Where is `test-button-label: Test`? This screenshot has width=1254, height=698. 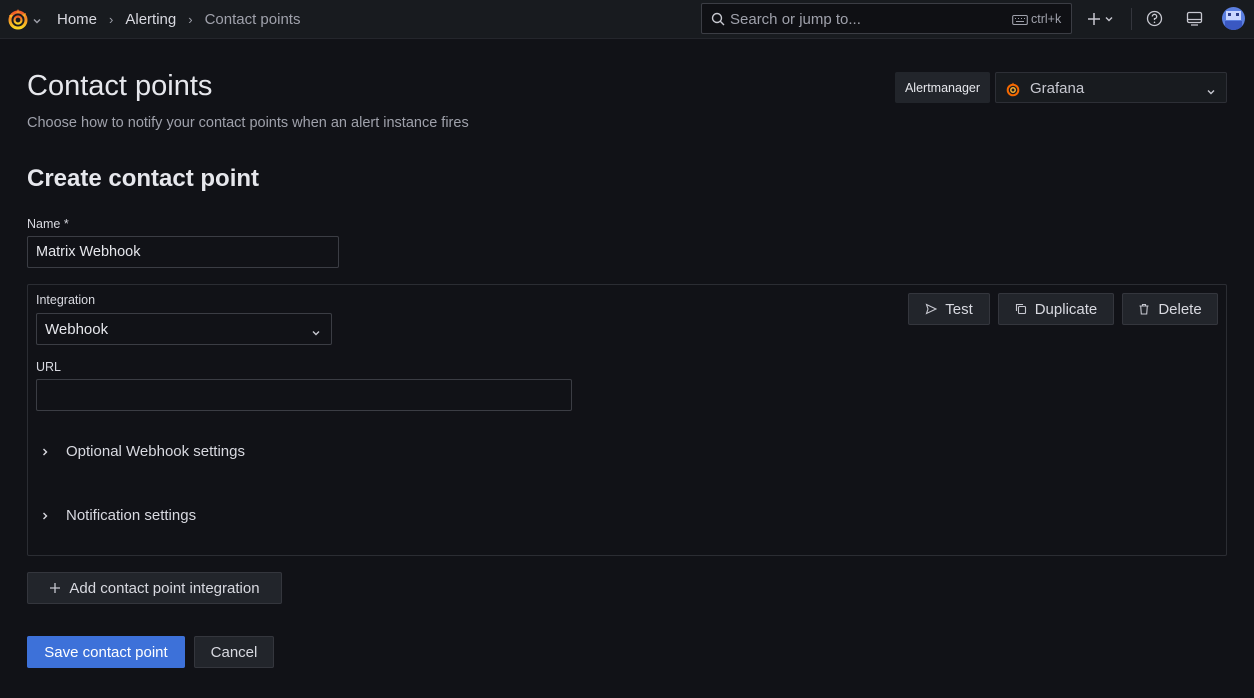
test-button-label: Test is located at coordinates (959, 309).